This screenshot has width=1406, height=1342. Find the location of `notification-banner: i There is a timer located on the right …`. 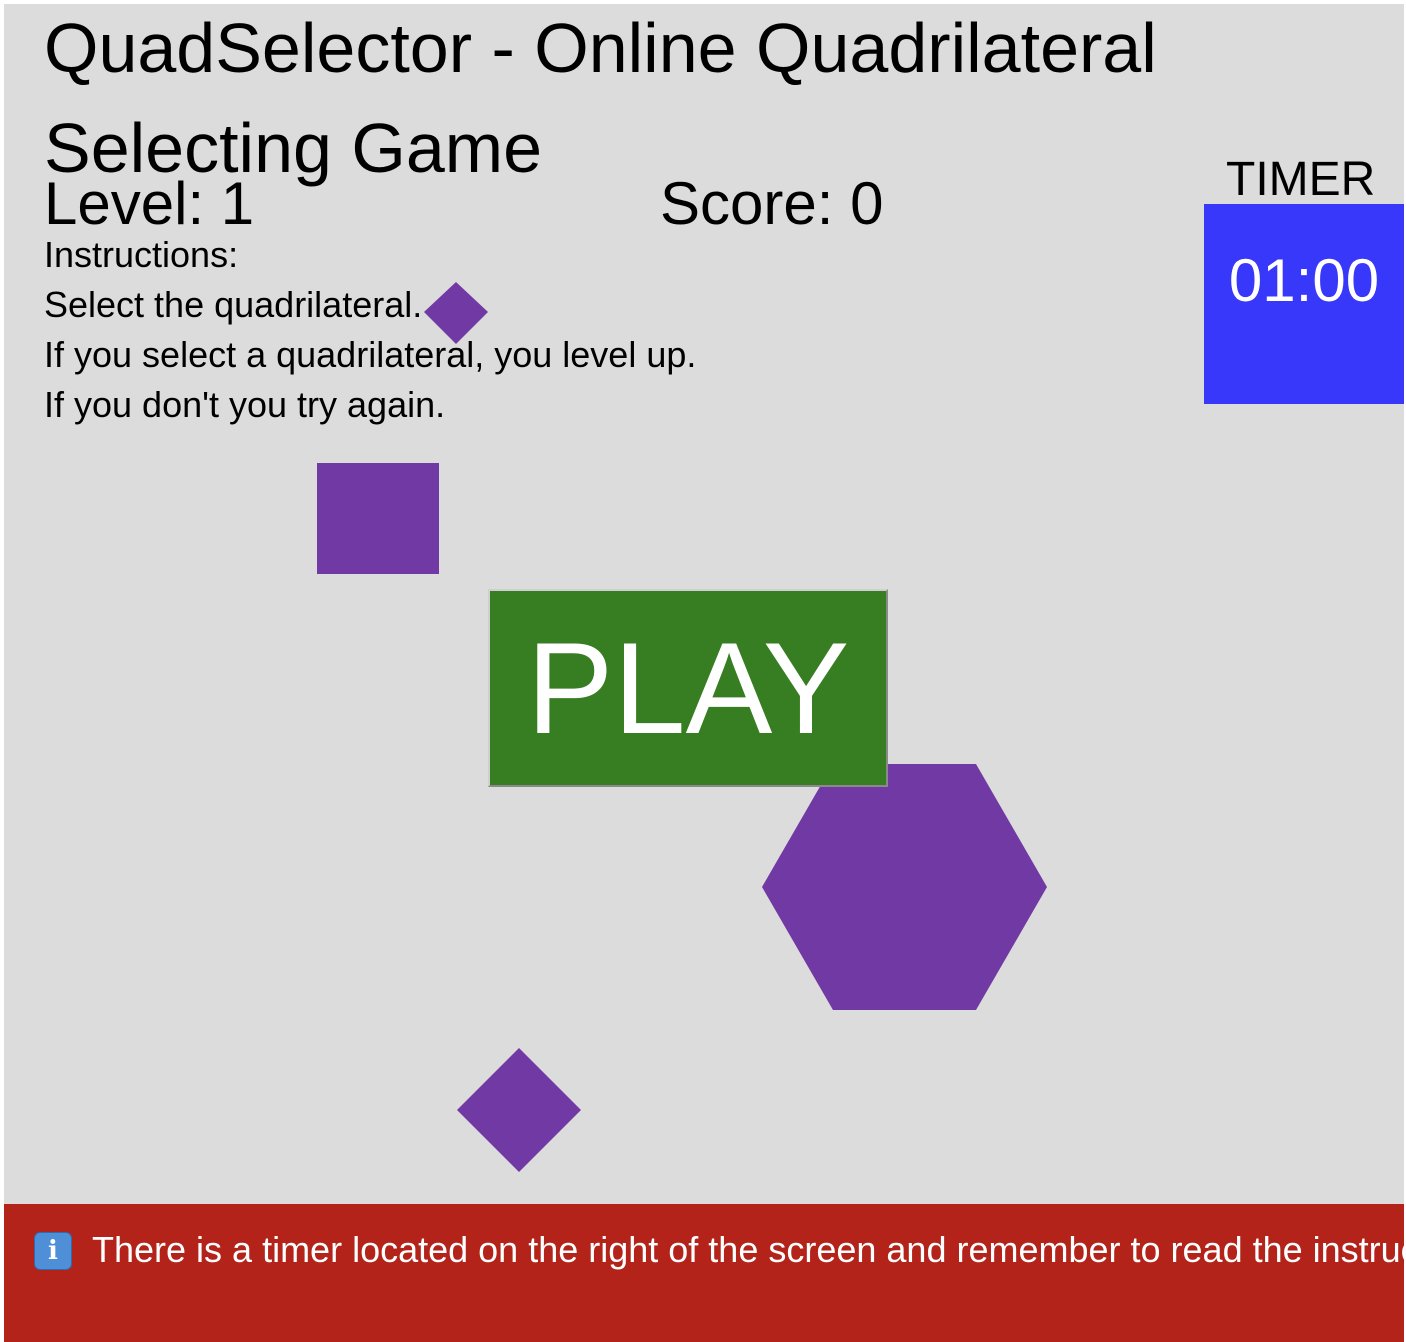

notification-banner: i There is a timer located on the right … is located at coordinates (704, 1273).